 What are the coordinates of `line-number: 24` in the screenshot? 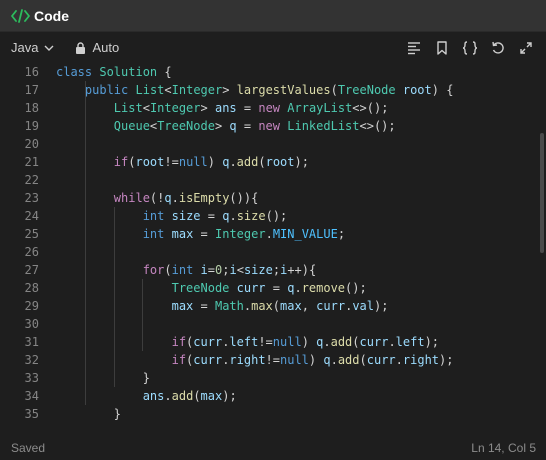 It's located at (31, 216).